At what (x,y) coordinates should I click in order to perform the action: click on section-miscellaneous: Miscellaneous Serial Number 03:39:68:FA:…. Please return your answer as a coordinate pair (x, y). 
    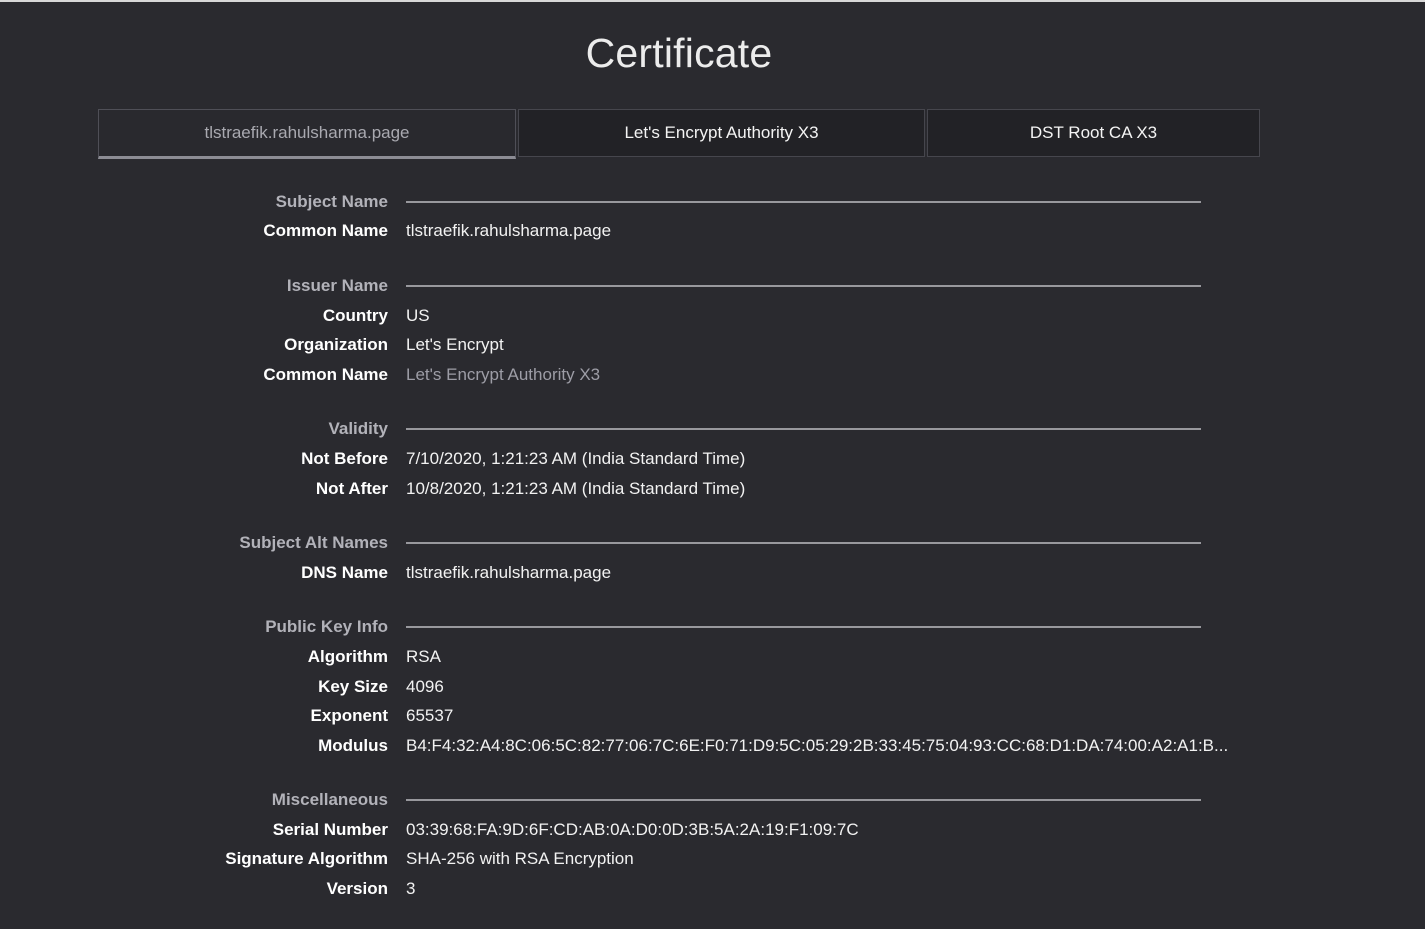
    Looking at the image, I should click on (712, 845).